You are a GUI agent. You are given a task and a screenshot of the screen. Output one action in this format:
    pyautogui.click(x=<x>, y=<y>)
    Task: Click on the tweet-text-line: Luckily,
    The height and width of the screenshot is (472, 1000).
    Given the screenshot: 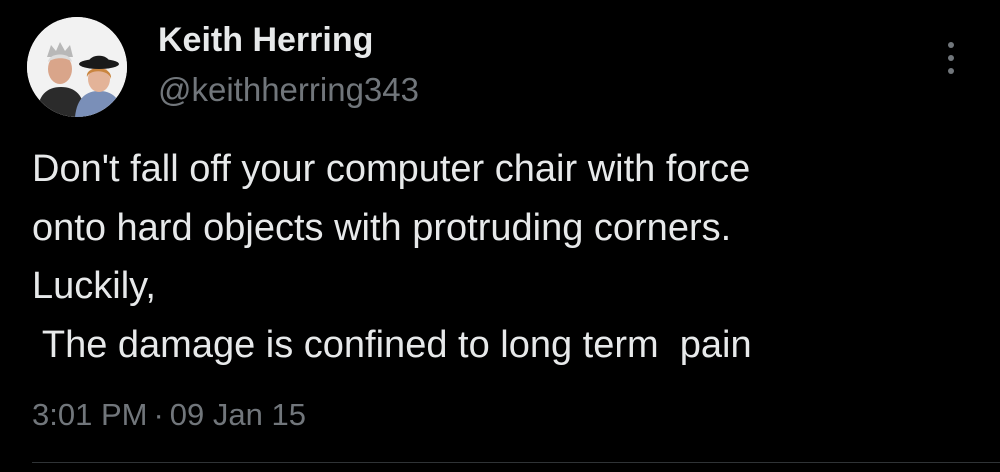 What is the action you would take?
    pyautogui.click(x=94, y=286)
    